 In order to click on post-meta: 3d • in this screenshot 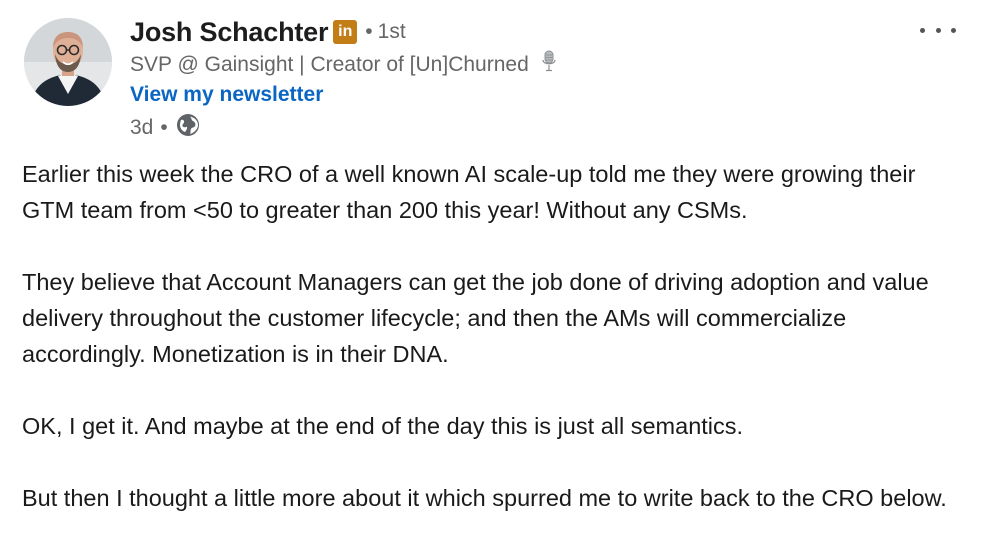, I will do `click(510, 128)`.